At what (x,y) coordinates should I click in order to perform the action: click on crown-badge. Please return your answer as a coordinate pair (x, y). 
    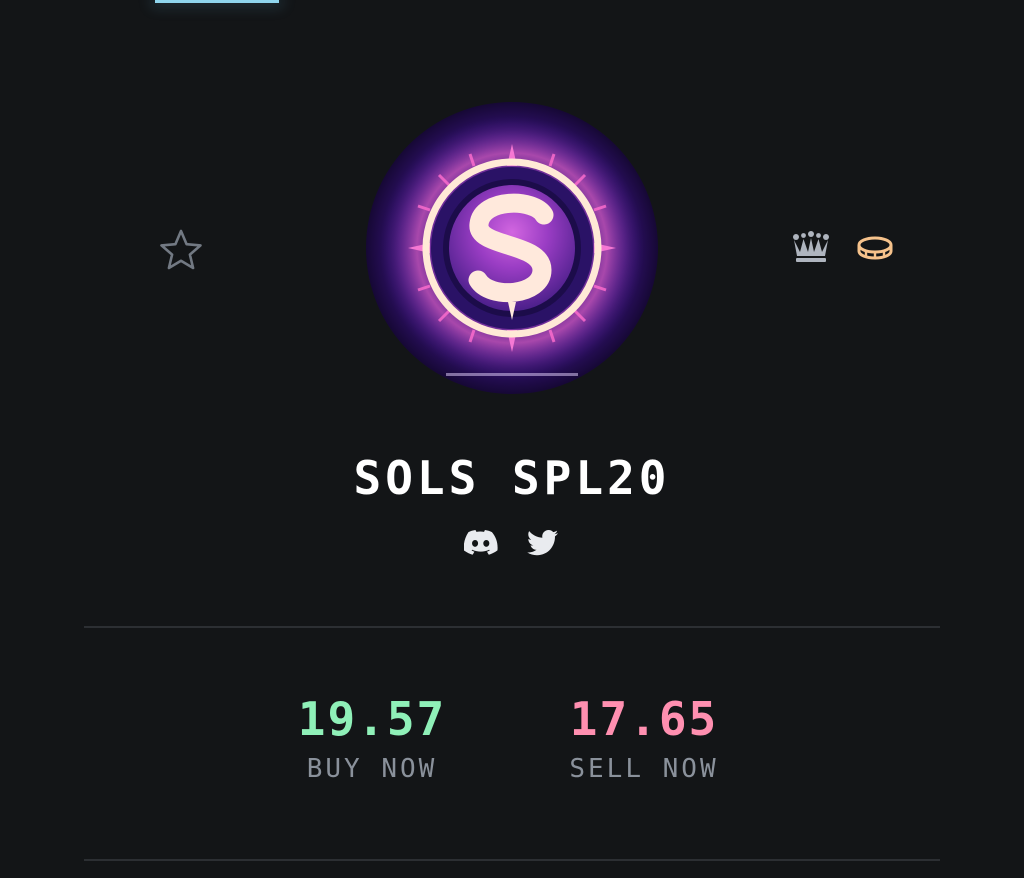
    Looking at the image, I should click on (811, 248).